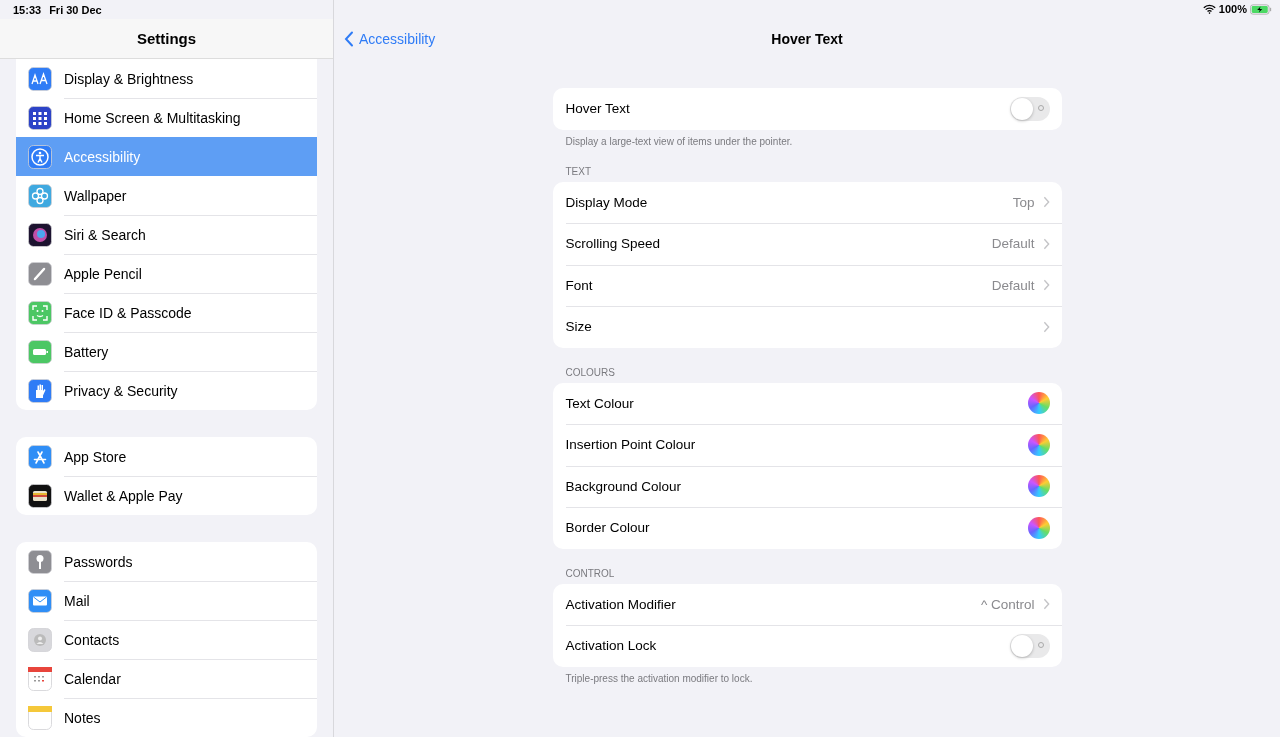  I want to click on page-title: Hover Text, so click(807, 39).